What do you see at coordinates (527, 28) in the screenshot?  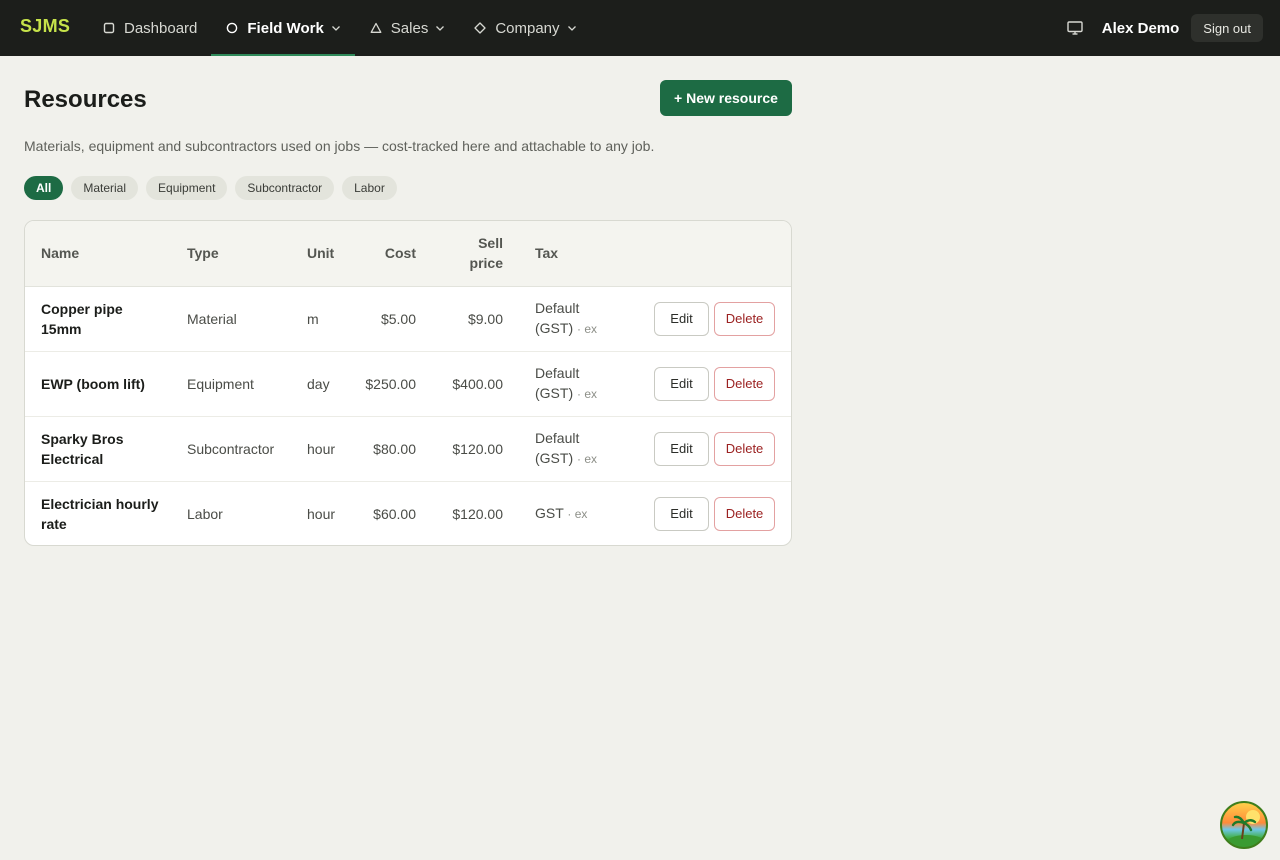 I see `nav-label: Company` at bounding box center [527, 28].